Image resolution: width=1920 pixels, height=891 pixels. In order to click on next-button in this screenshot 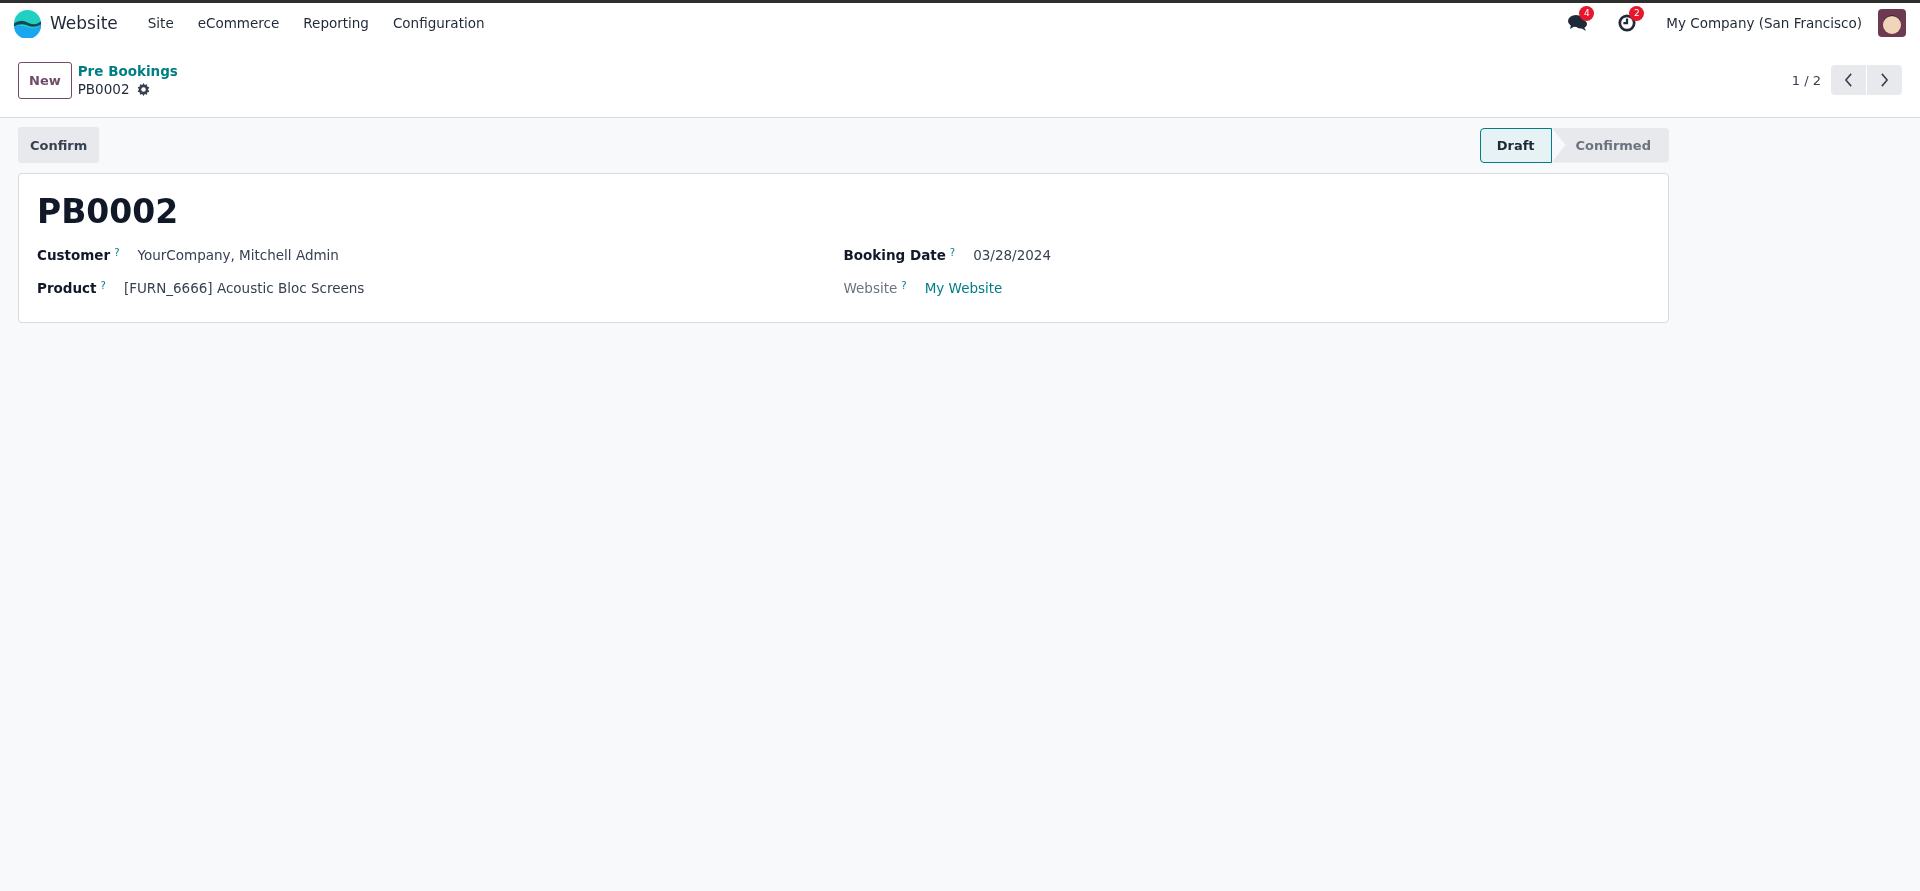, I will do `click(1884, 80)`.